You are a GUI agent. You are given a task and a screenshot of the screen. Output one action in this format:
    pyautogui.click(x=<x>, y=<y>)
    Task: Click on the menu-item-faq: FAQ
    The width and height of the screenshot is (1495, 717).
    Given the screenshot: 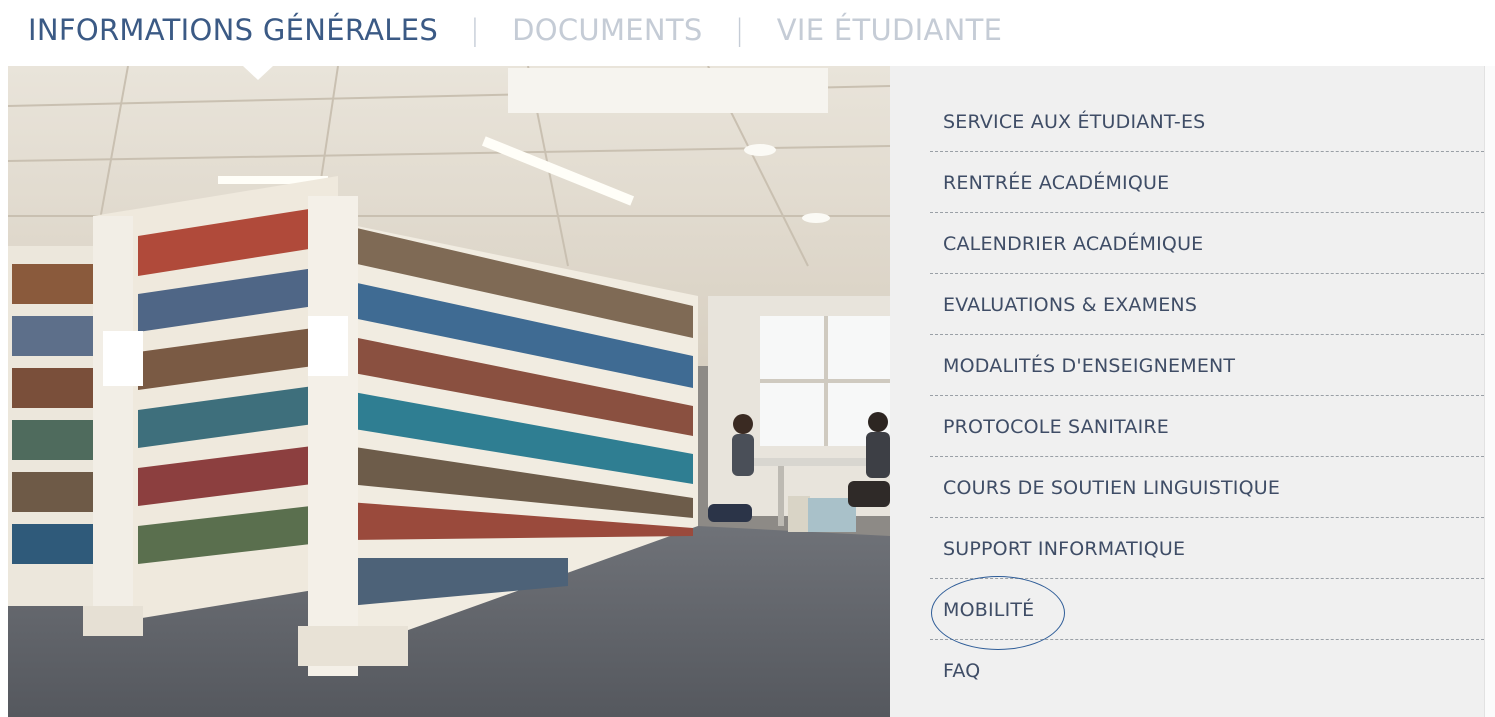 What is the action you would take?
    pyautogui.click(x=1207, y=670)
    